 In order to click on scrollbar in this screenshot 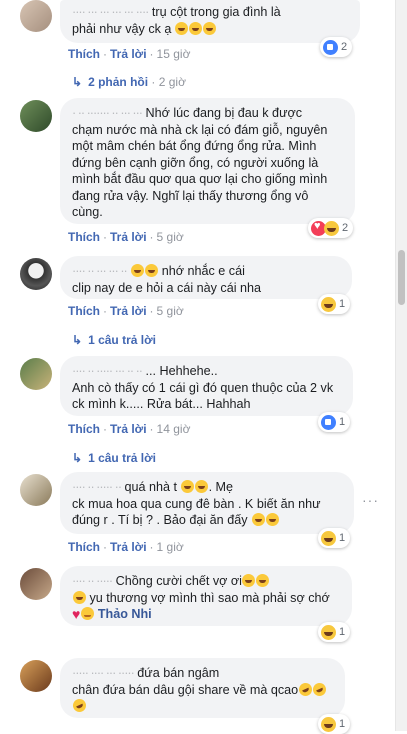, I will do `click(401, 365)`.